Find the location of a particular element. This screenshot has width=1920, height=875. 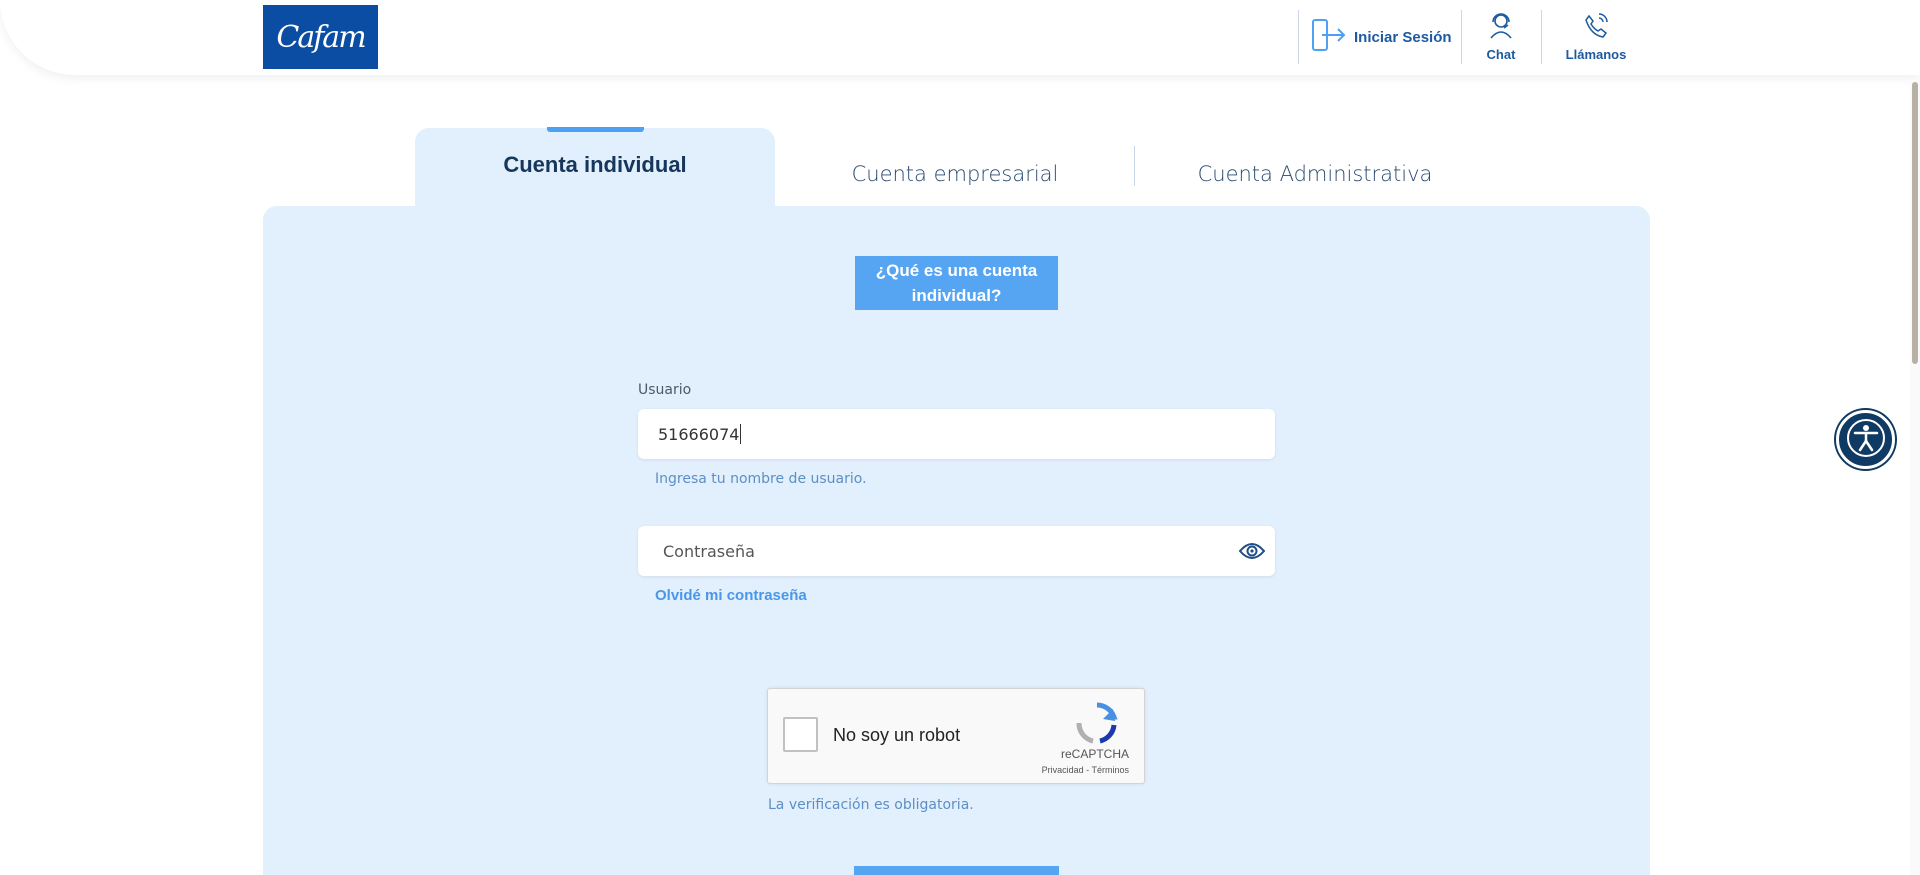

call-button: Llámanos is located at coordinates (1596, 37).